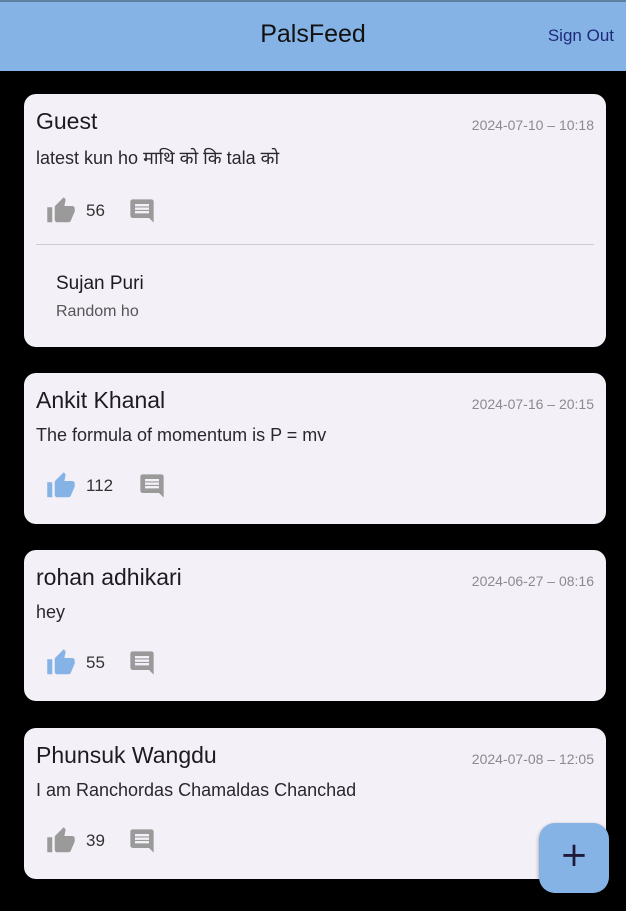 This screenshot has height=911, width=626. Describe the element at coordinates (126, 755) in the screenshot. I see `post-author: Phunsuk Wangdu` at that location.